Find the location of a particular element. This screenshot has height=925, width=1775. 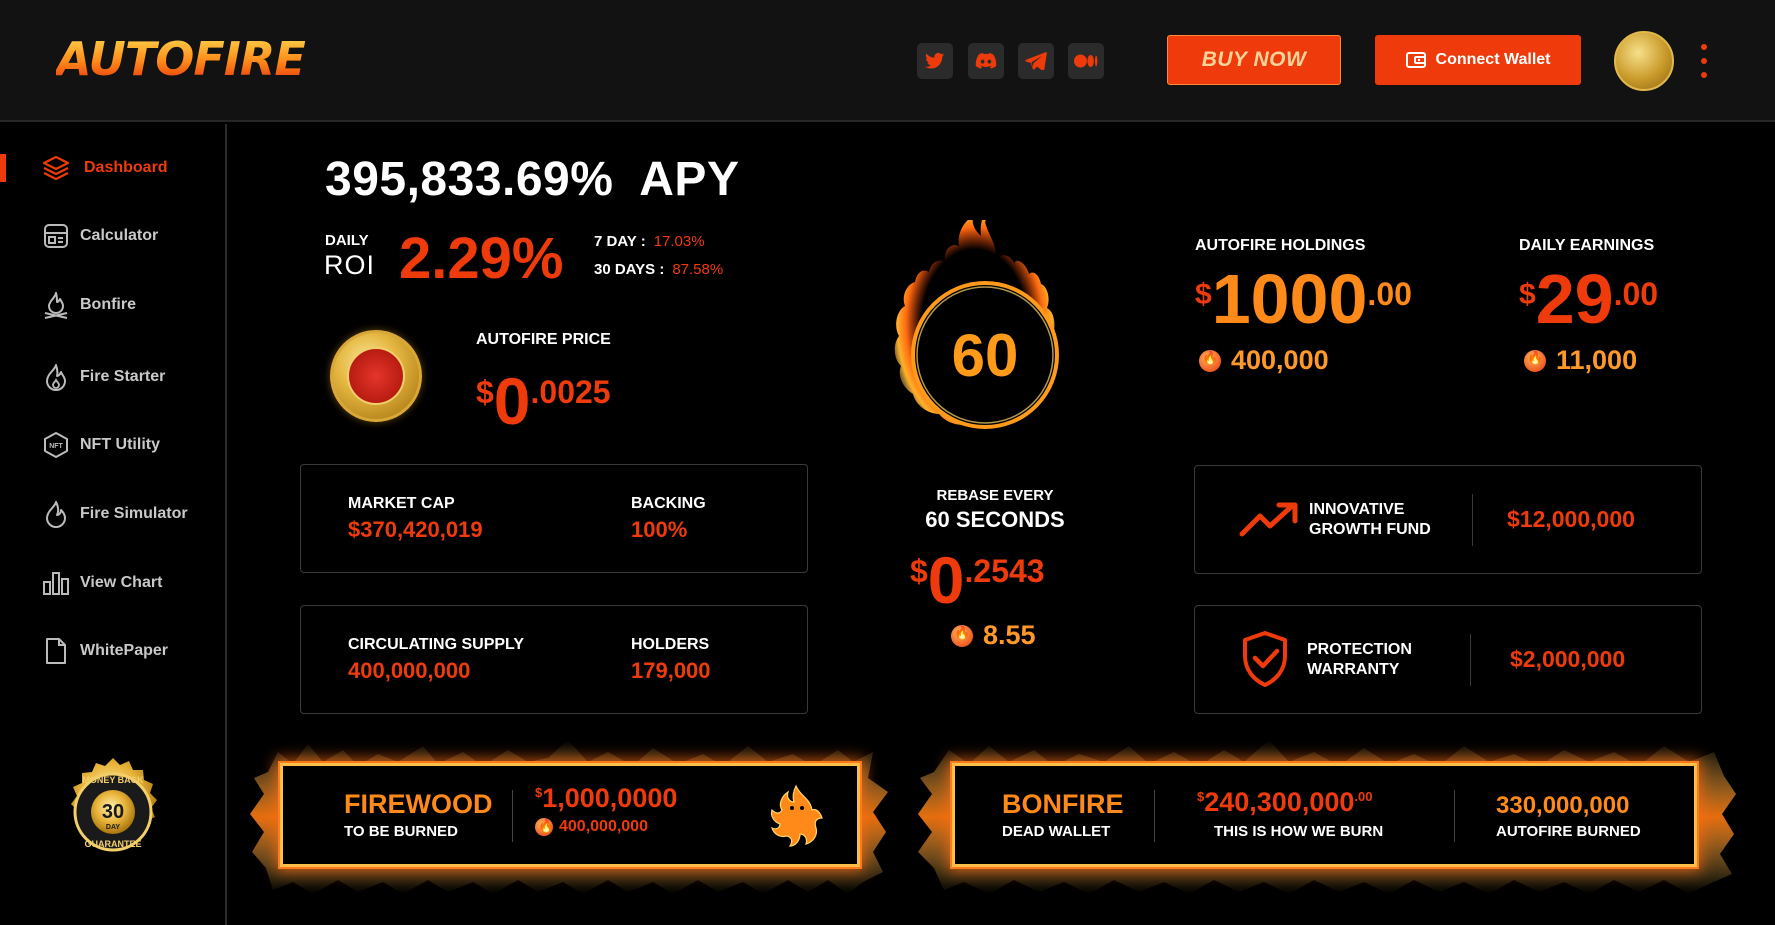

money-back-guarantee-badge: 30 MONEY BACK DAY GUARANTEE is located at coordinates (113, 812).